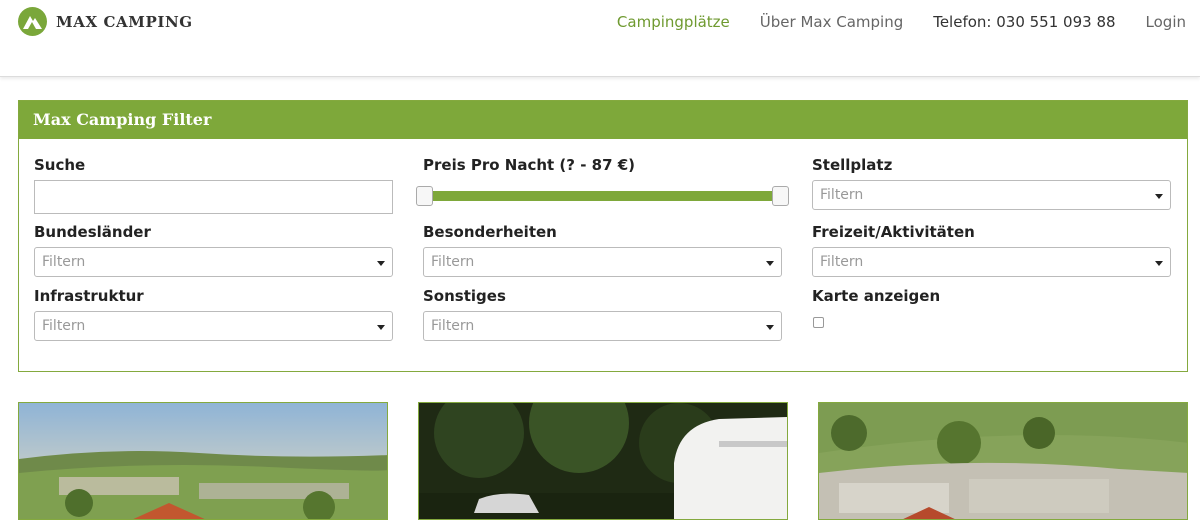 Image resolution: width=1200 pixels, height=520 pixels. Describe the element at coordinates (1024, 22) in the screenshot. I see `nav-phone: Telefon: 030 551 093 88` at that location.